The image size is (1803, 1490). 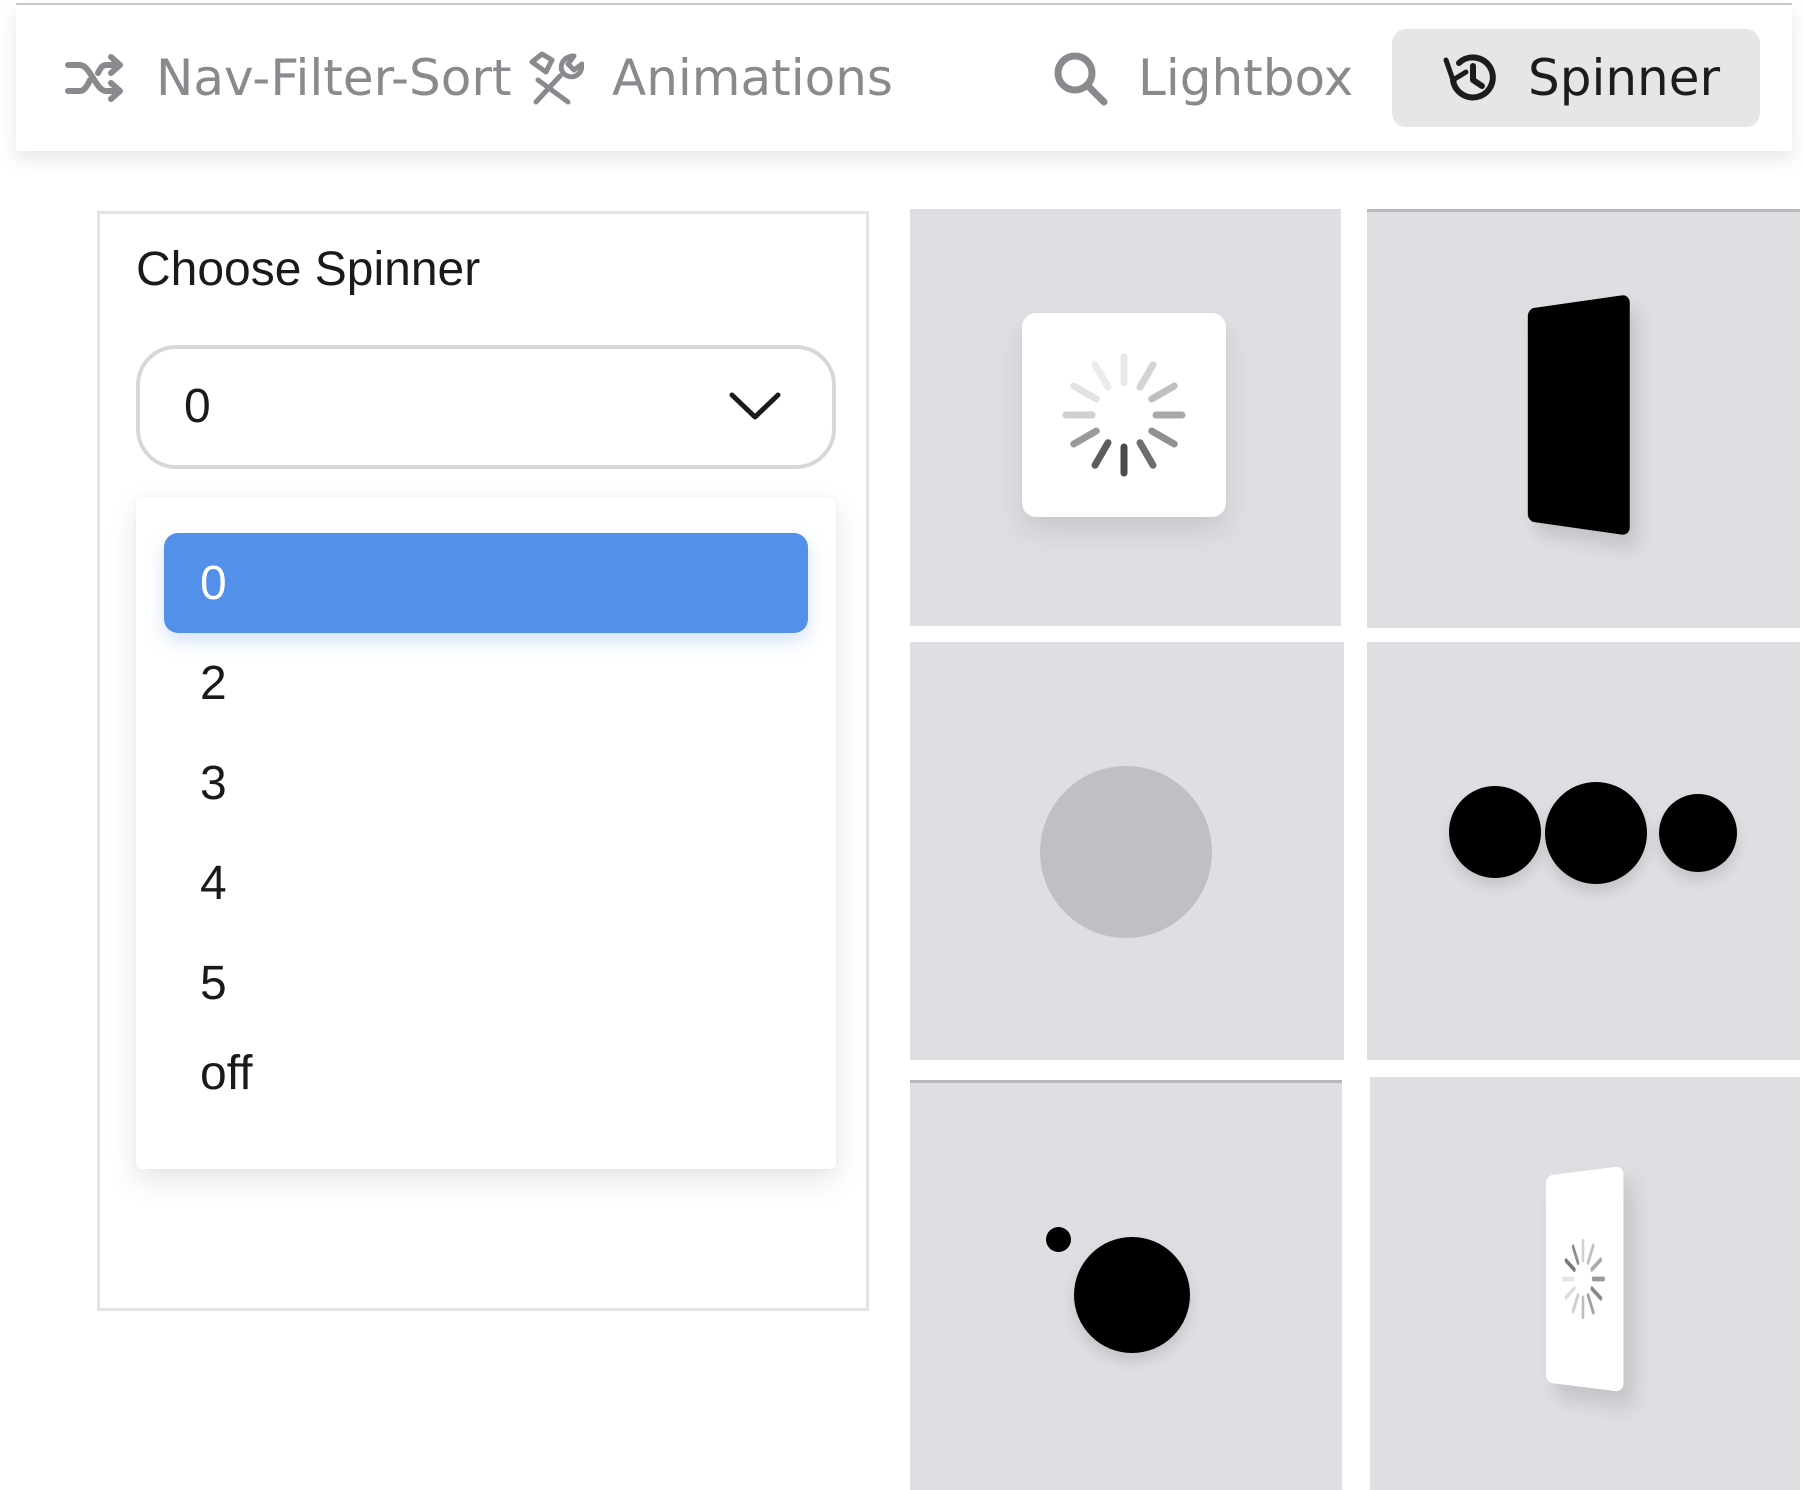 What do you see at coordinates (486, 583) in the screenshot?
I see `option-0: 0` at bounding box center [486, 583].